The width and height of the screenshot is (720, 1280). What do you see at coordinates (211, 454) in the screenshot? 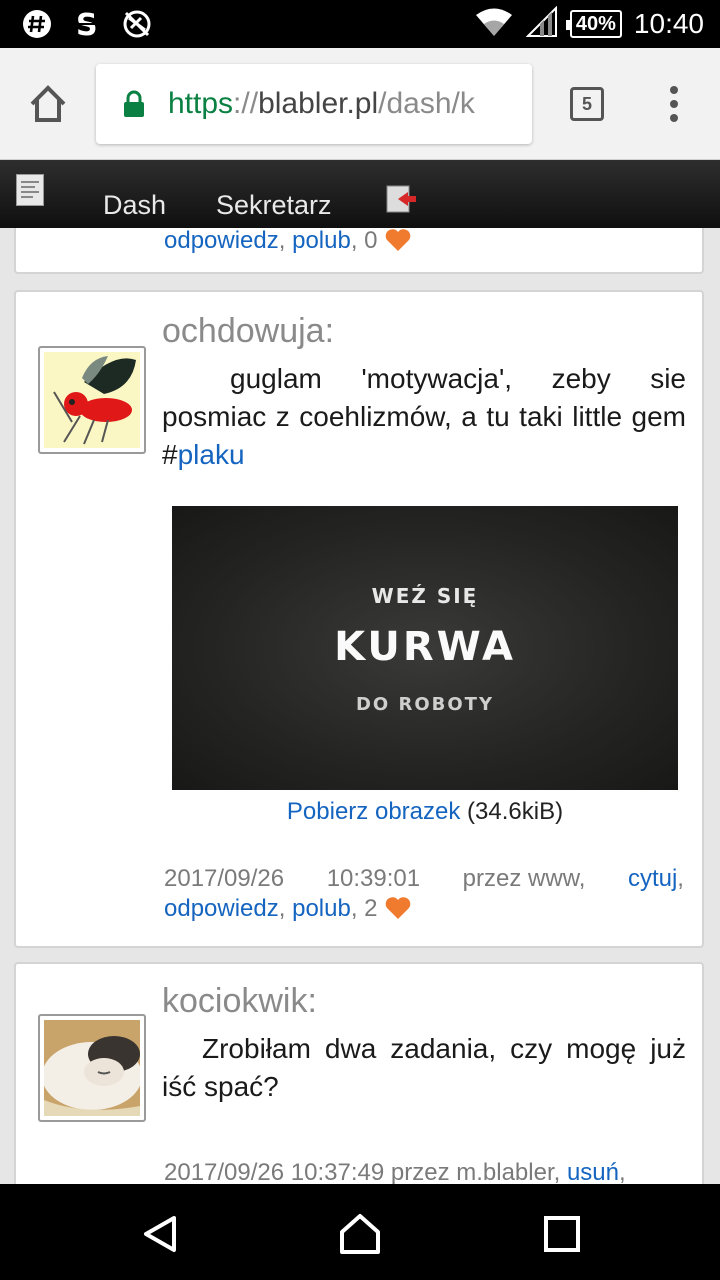
I see `hashtag-link: plaku` at bounding box center [211, 454].